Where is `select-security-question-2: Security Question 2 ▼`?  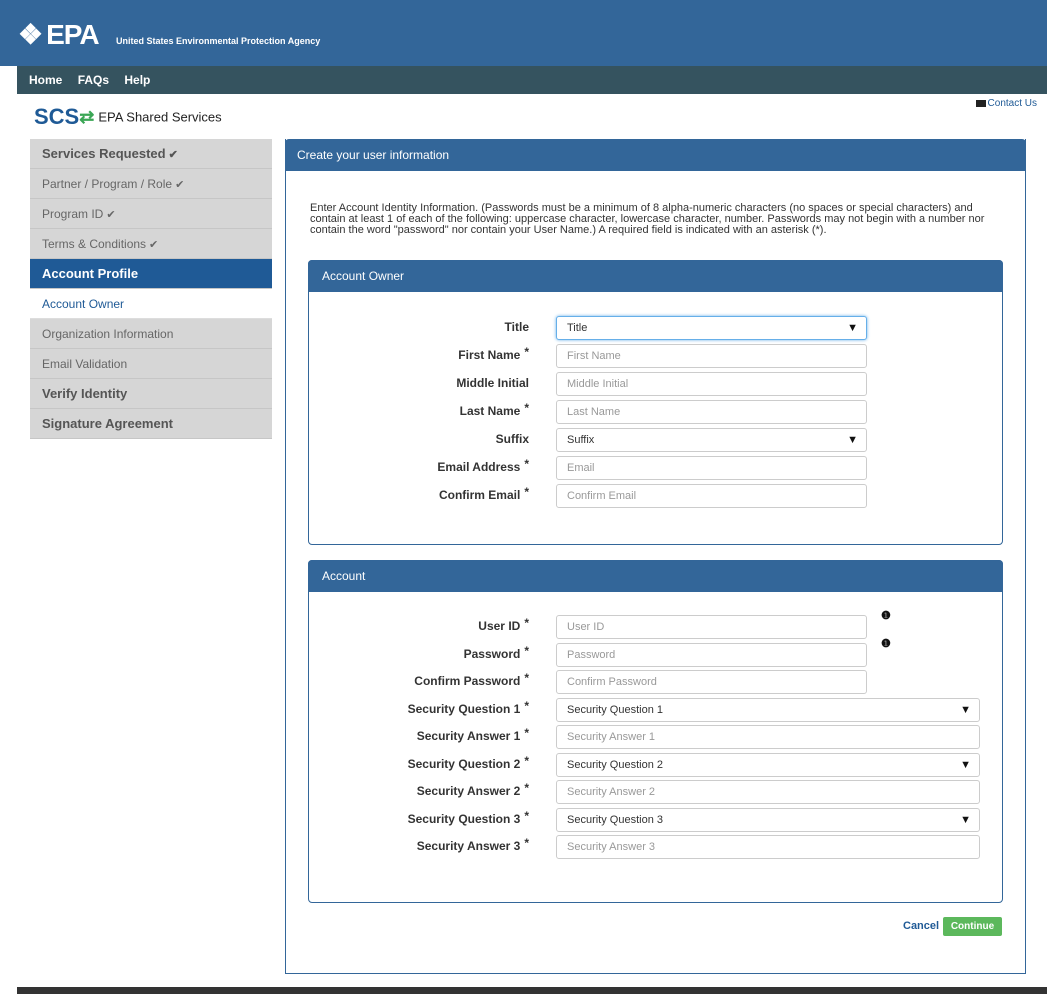 select-security-question-2: Security Question 2 ▼ is located at coordinates (768, 764).